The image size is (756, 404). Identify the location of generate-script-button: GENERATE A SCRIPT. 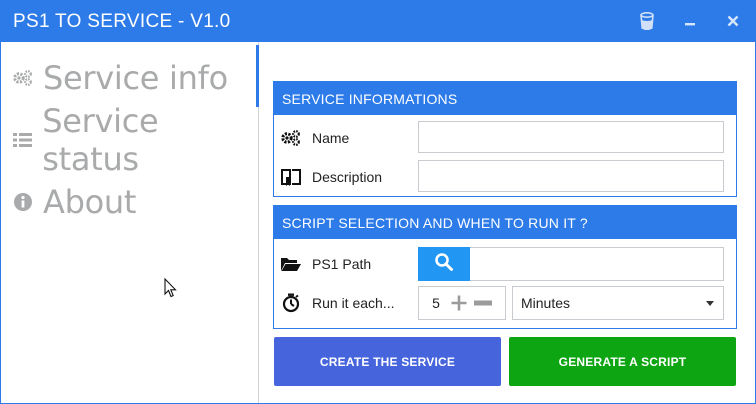
(622, 361).